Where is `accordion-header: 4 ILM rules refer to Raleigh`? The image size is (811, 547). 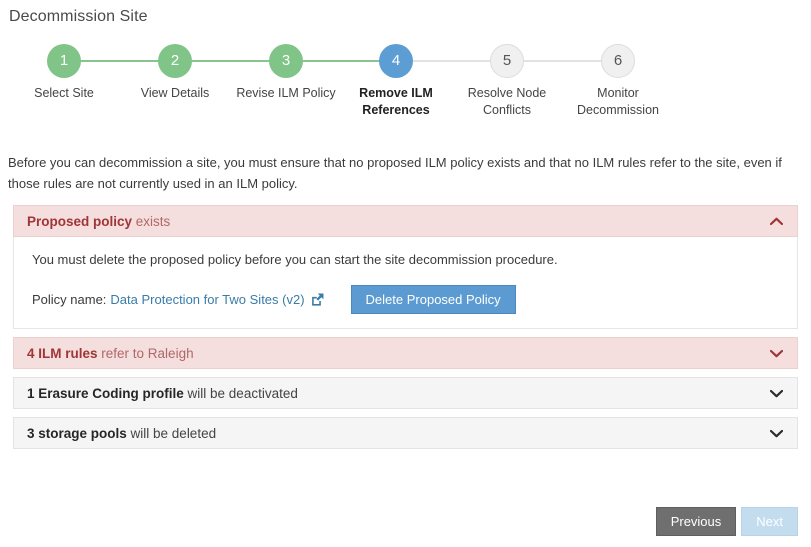 accordion-header: 4 ILM rules refer to Raleigh is located at coordinates (405, 353).